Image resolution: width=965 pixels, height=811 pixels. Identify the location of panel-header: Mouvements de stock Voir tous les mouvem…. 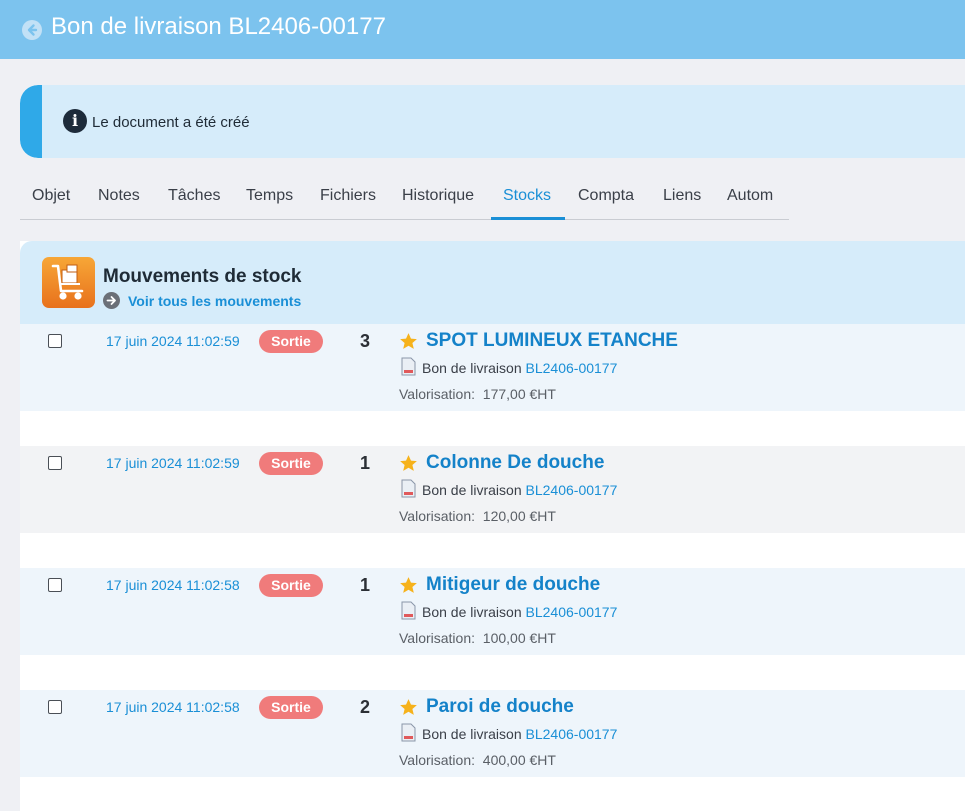
(492, 282).